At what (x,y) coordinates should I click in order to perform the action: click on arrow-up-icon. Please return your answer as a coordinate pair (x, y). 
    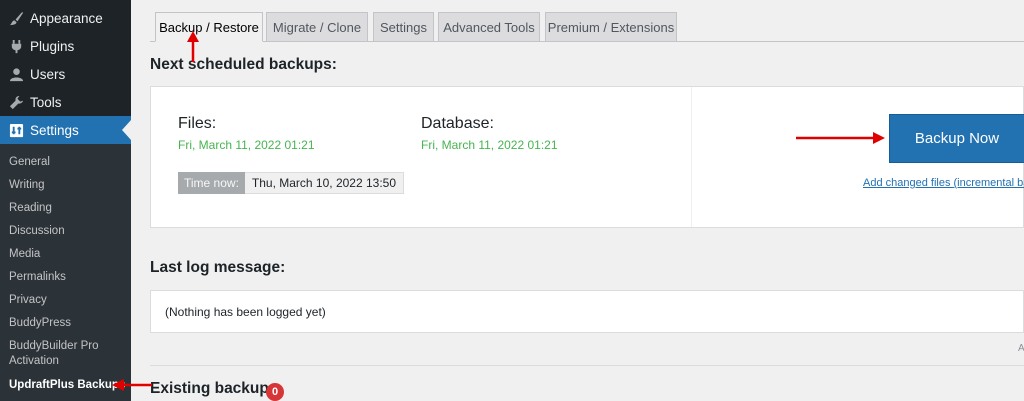
    Looking at the image, I should click on (193, 46).